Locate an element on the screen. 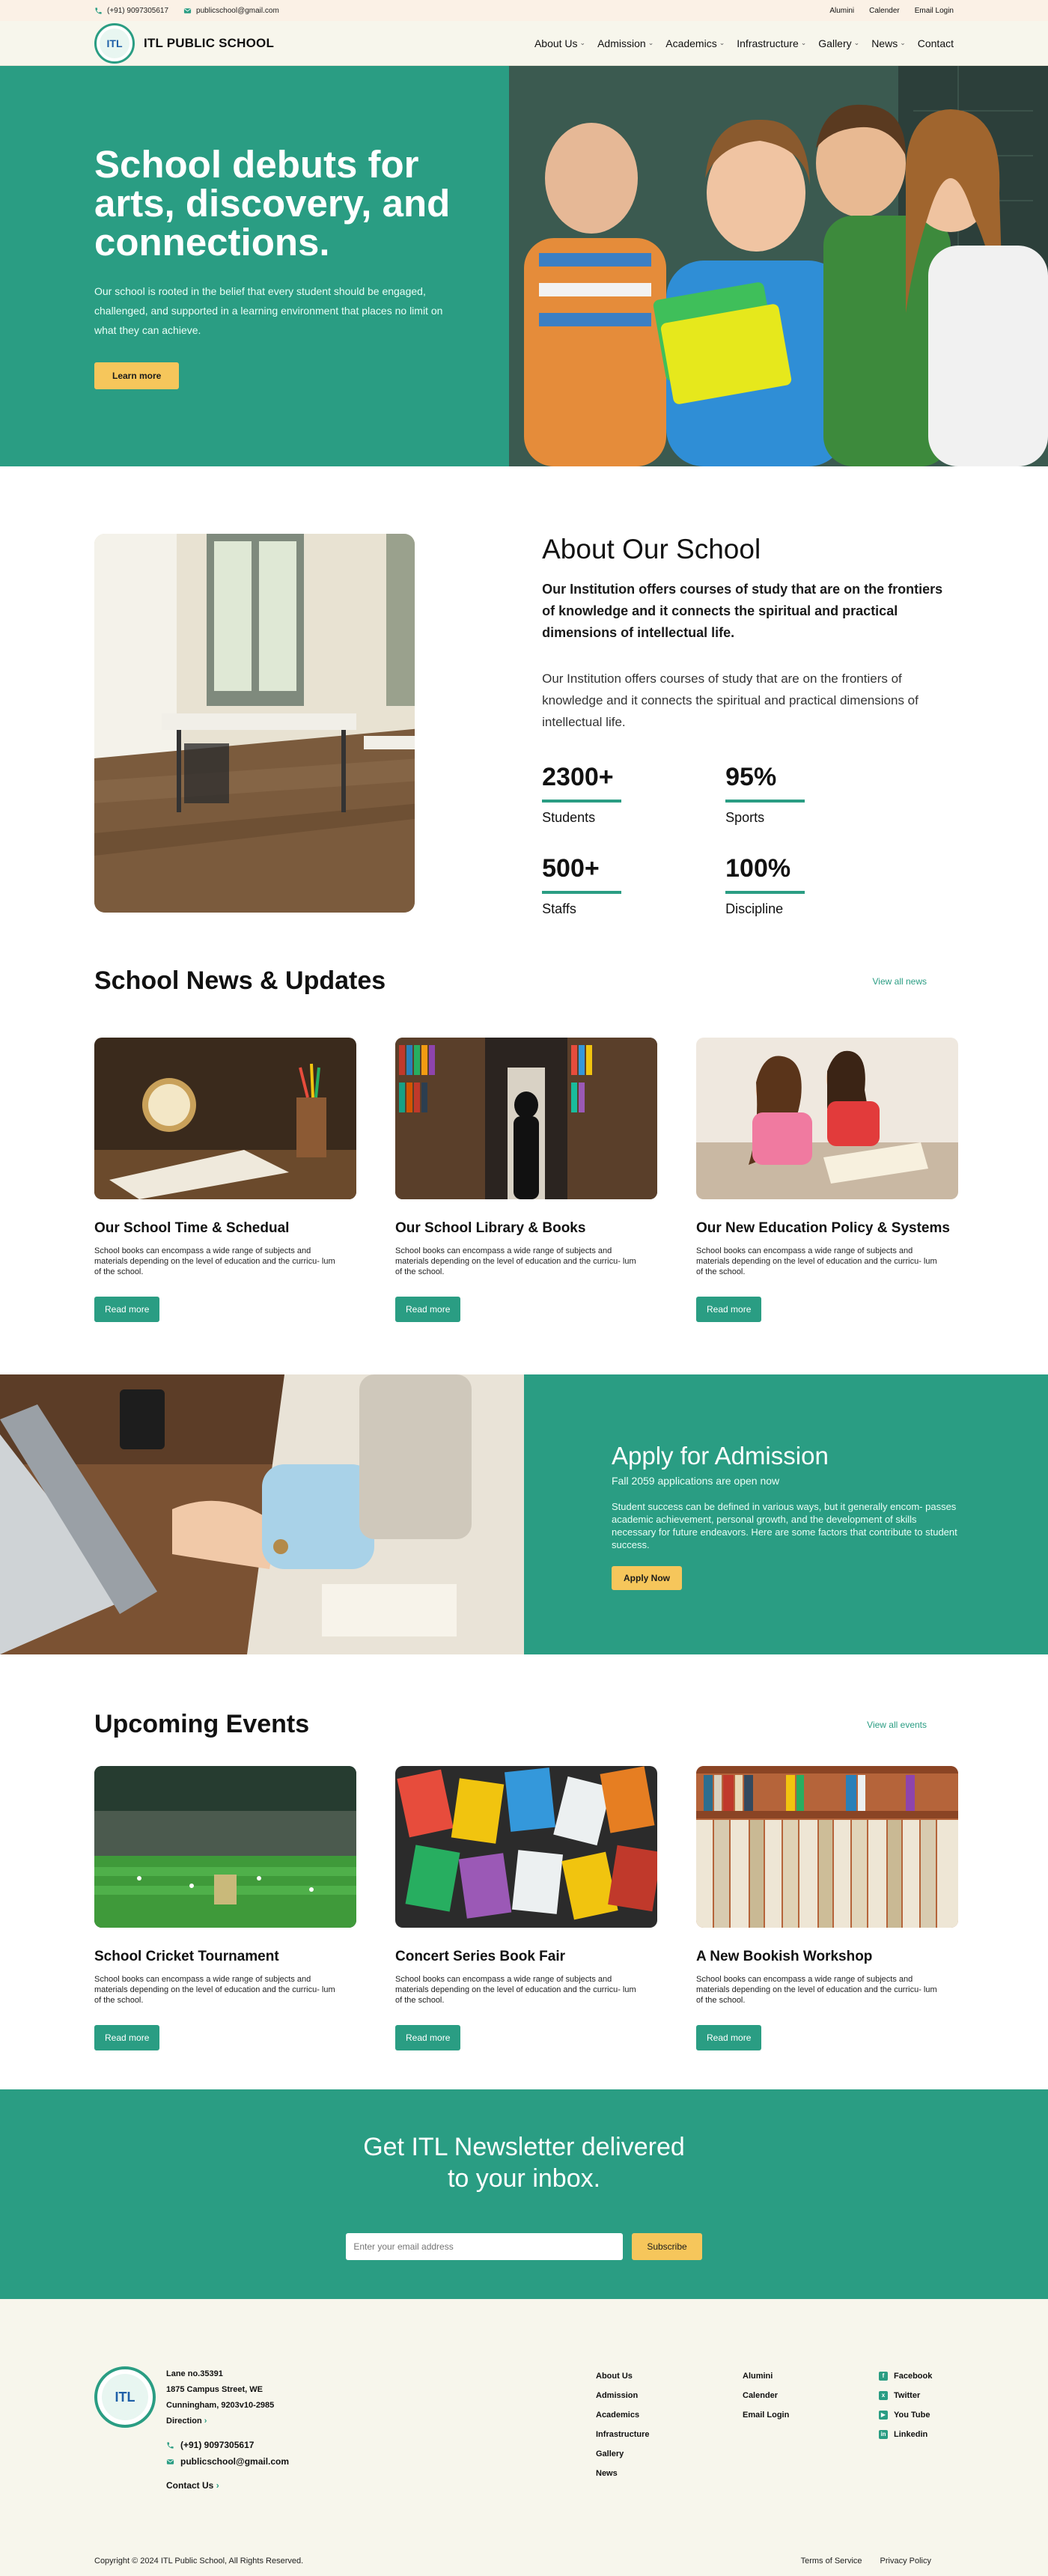 Image resolution: width=1048 pixels, height=2576 pixels. view-all-events-link: View all events is located at coordinates (897, 1725).